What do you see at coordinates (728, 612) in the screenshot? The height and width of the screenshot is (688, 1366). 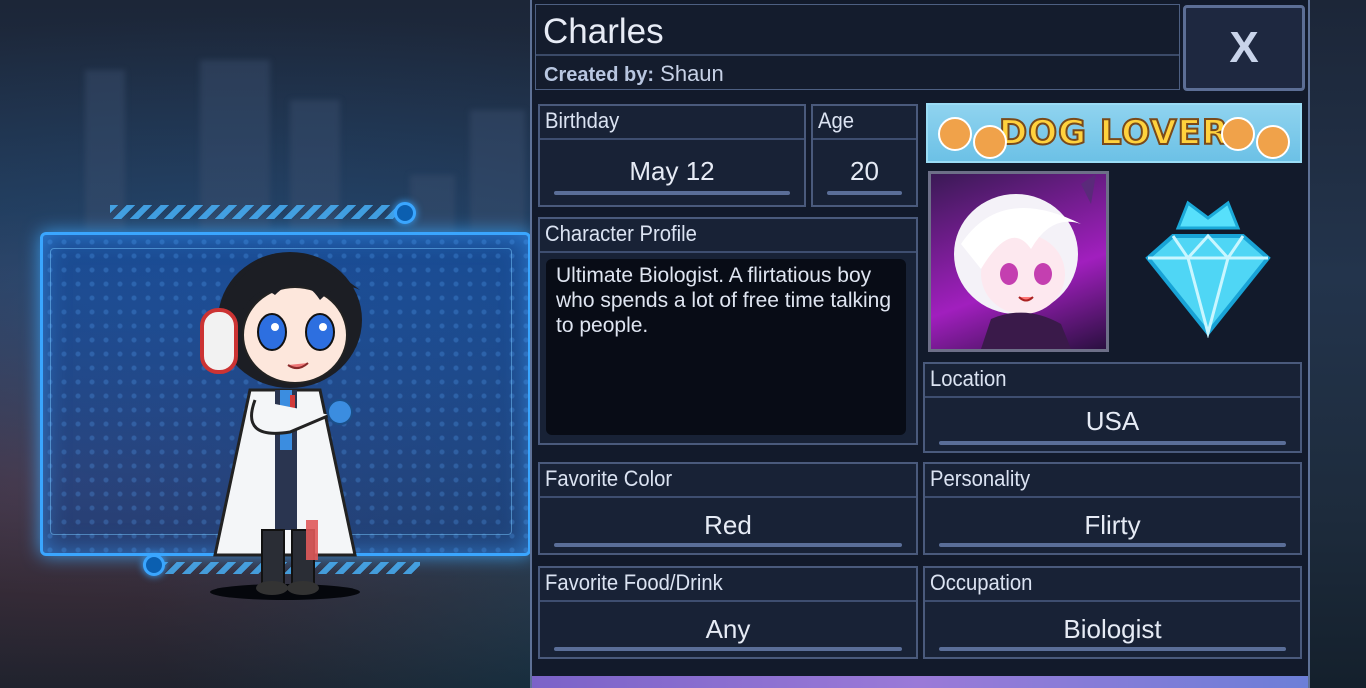 I see `favorite-food-field: Favorite Food/Drink Any` at bounding box center [728, 612].